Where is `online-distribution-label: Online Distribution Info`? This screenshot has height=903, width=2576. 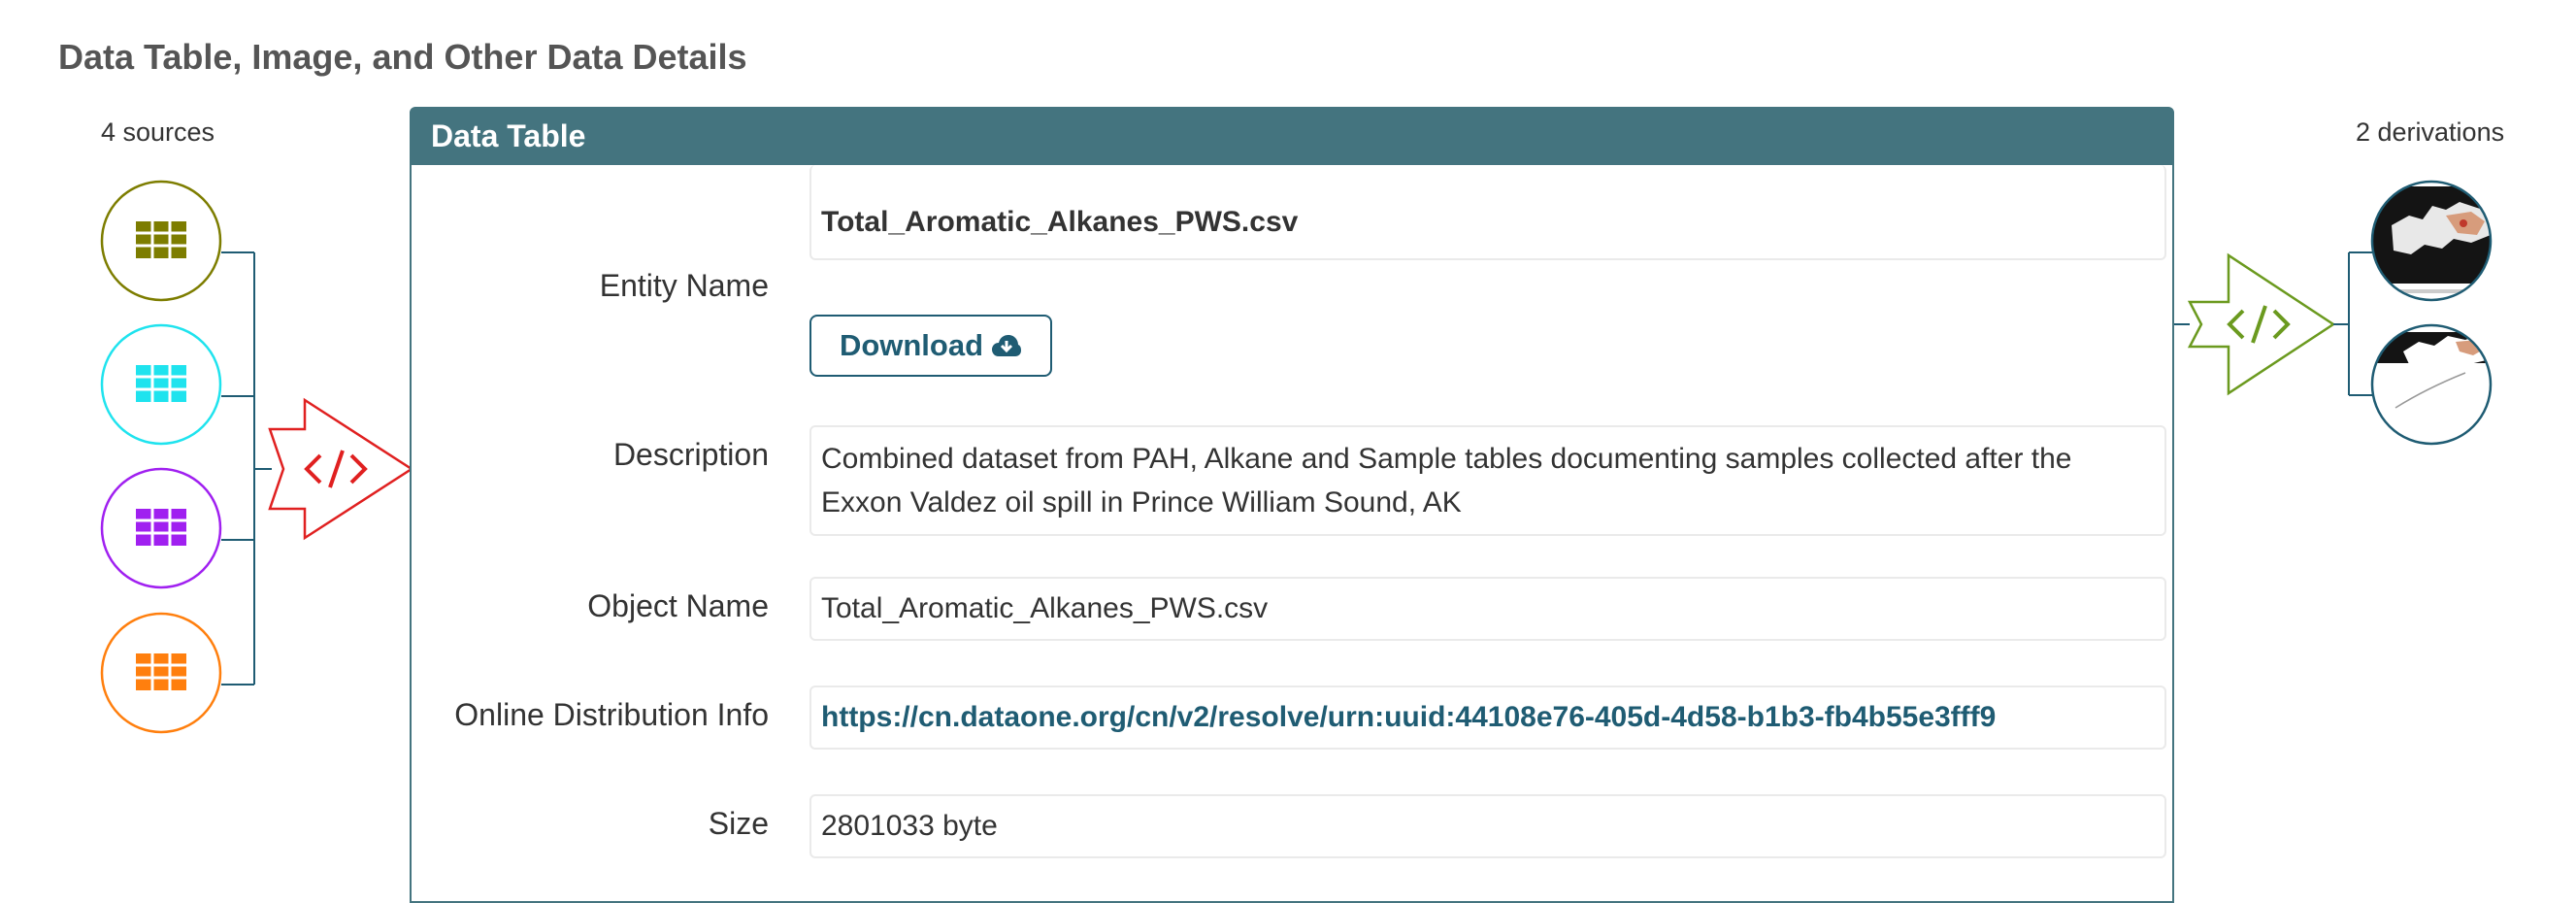 online-distribution-label: Online Distribution Info is located at coordinates (611, 714).